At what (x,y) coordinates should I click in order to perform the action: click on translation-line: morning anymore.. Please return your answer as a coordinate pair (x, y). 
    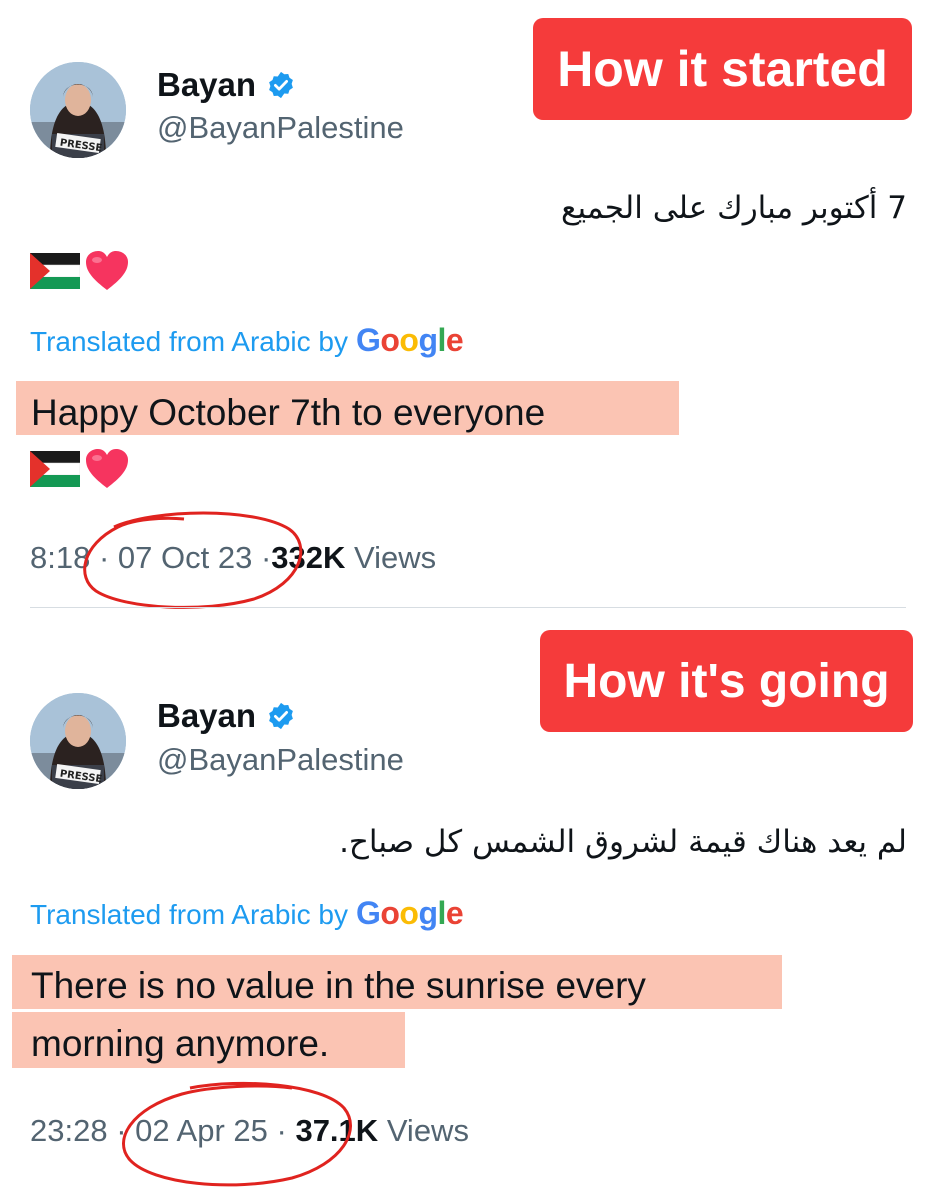
    Looking at the image, I should click on (180, 1043).